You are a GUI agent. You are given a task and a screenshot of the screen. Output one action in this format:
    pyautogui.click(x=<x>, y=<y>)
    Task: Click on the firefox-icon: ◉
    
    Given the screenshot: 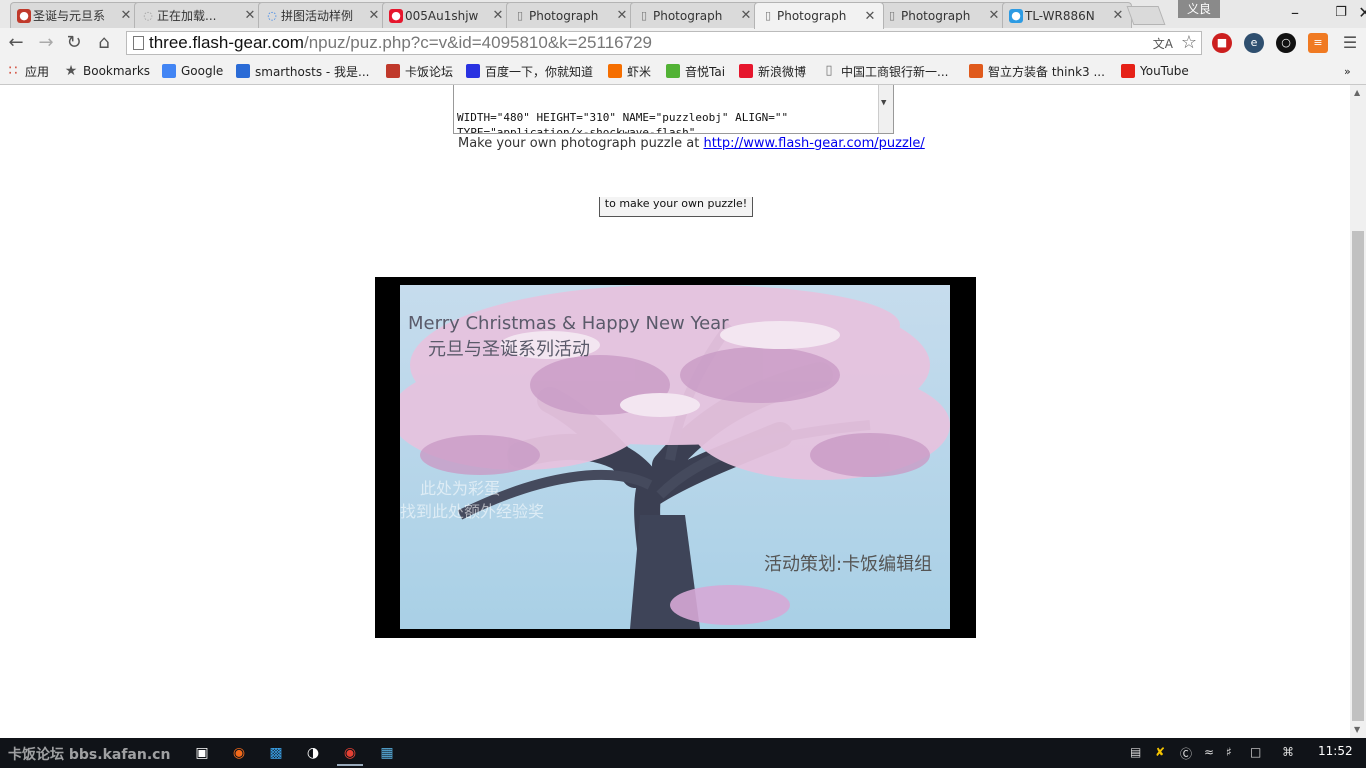 What is the action you would take?
    pyautogui.click(x=239, y=753)
    